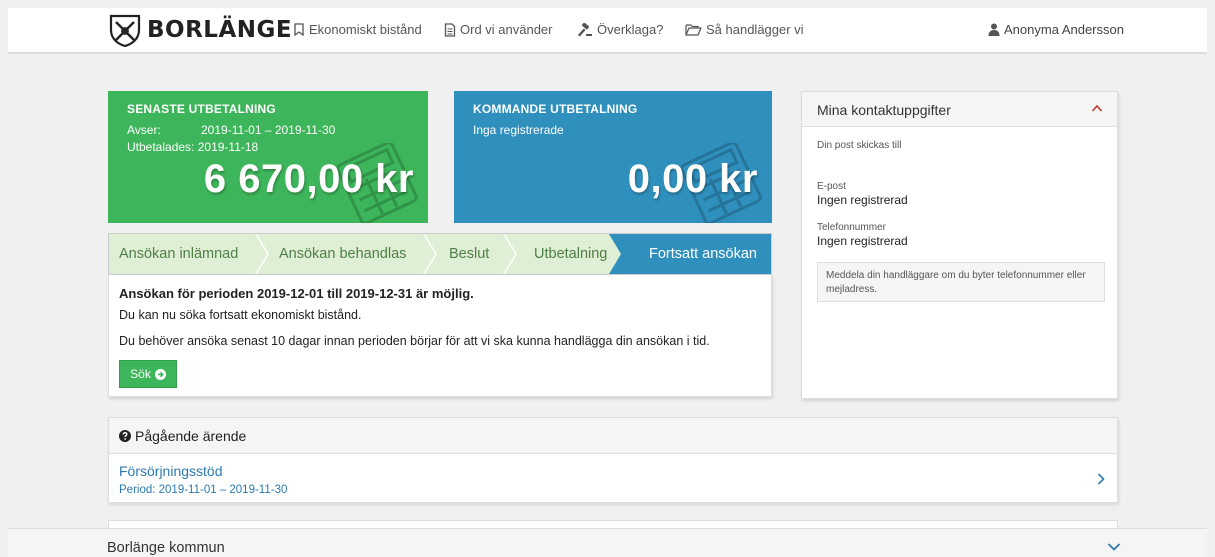  What do you see at coordinates (469, 254) in the screenshot?
I see `step-beslut: Beslut` at bounding box center [469, 254].